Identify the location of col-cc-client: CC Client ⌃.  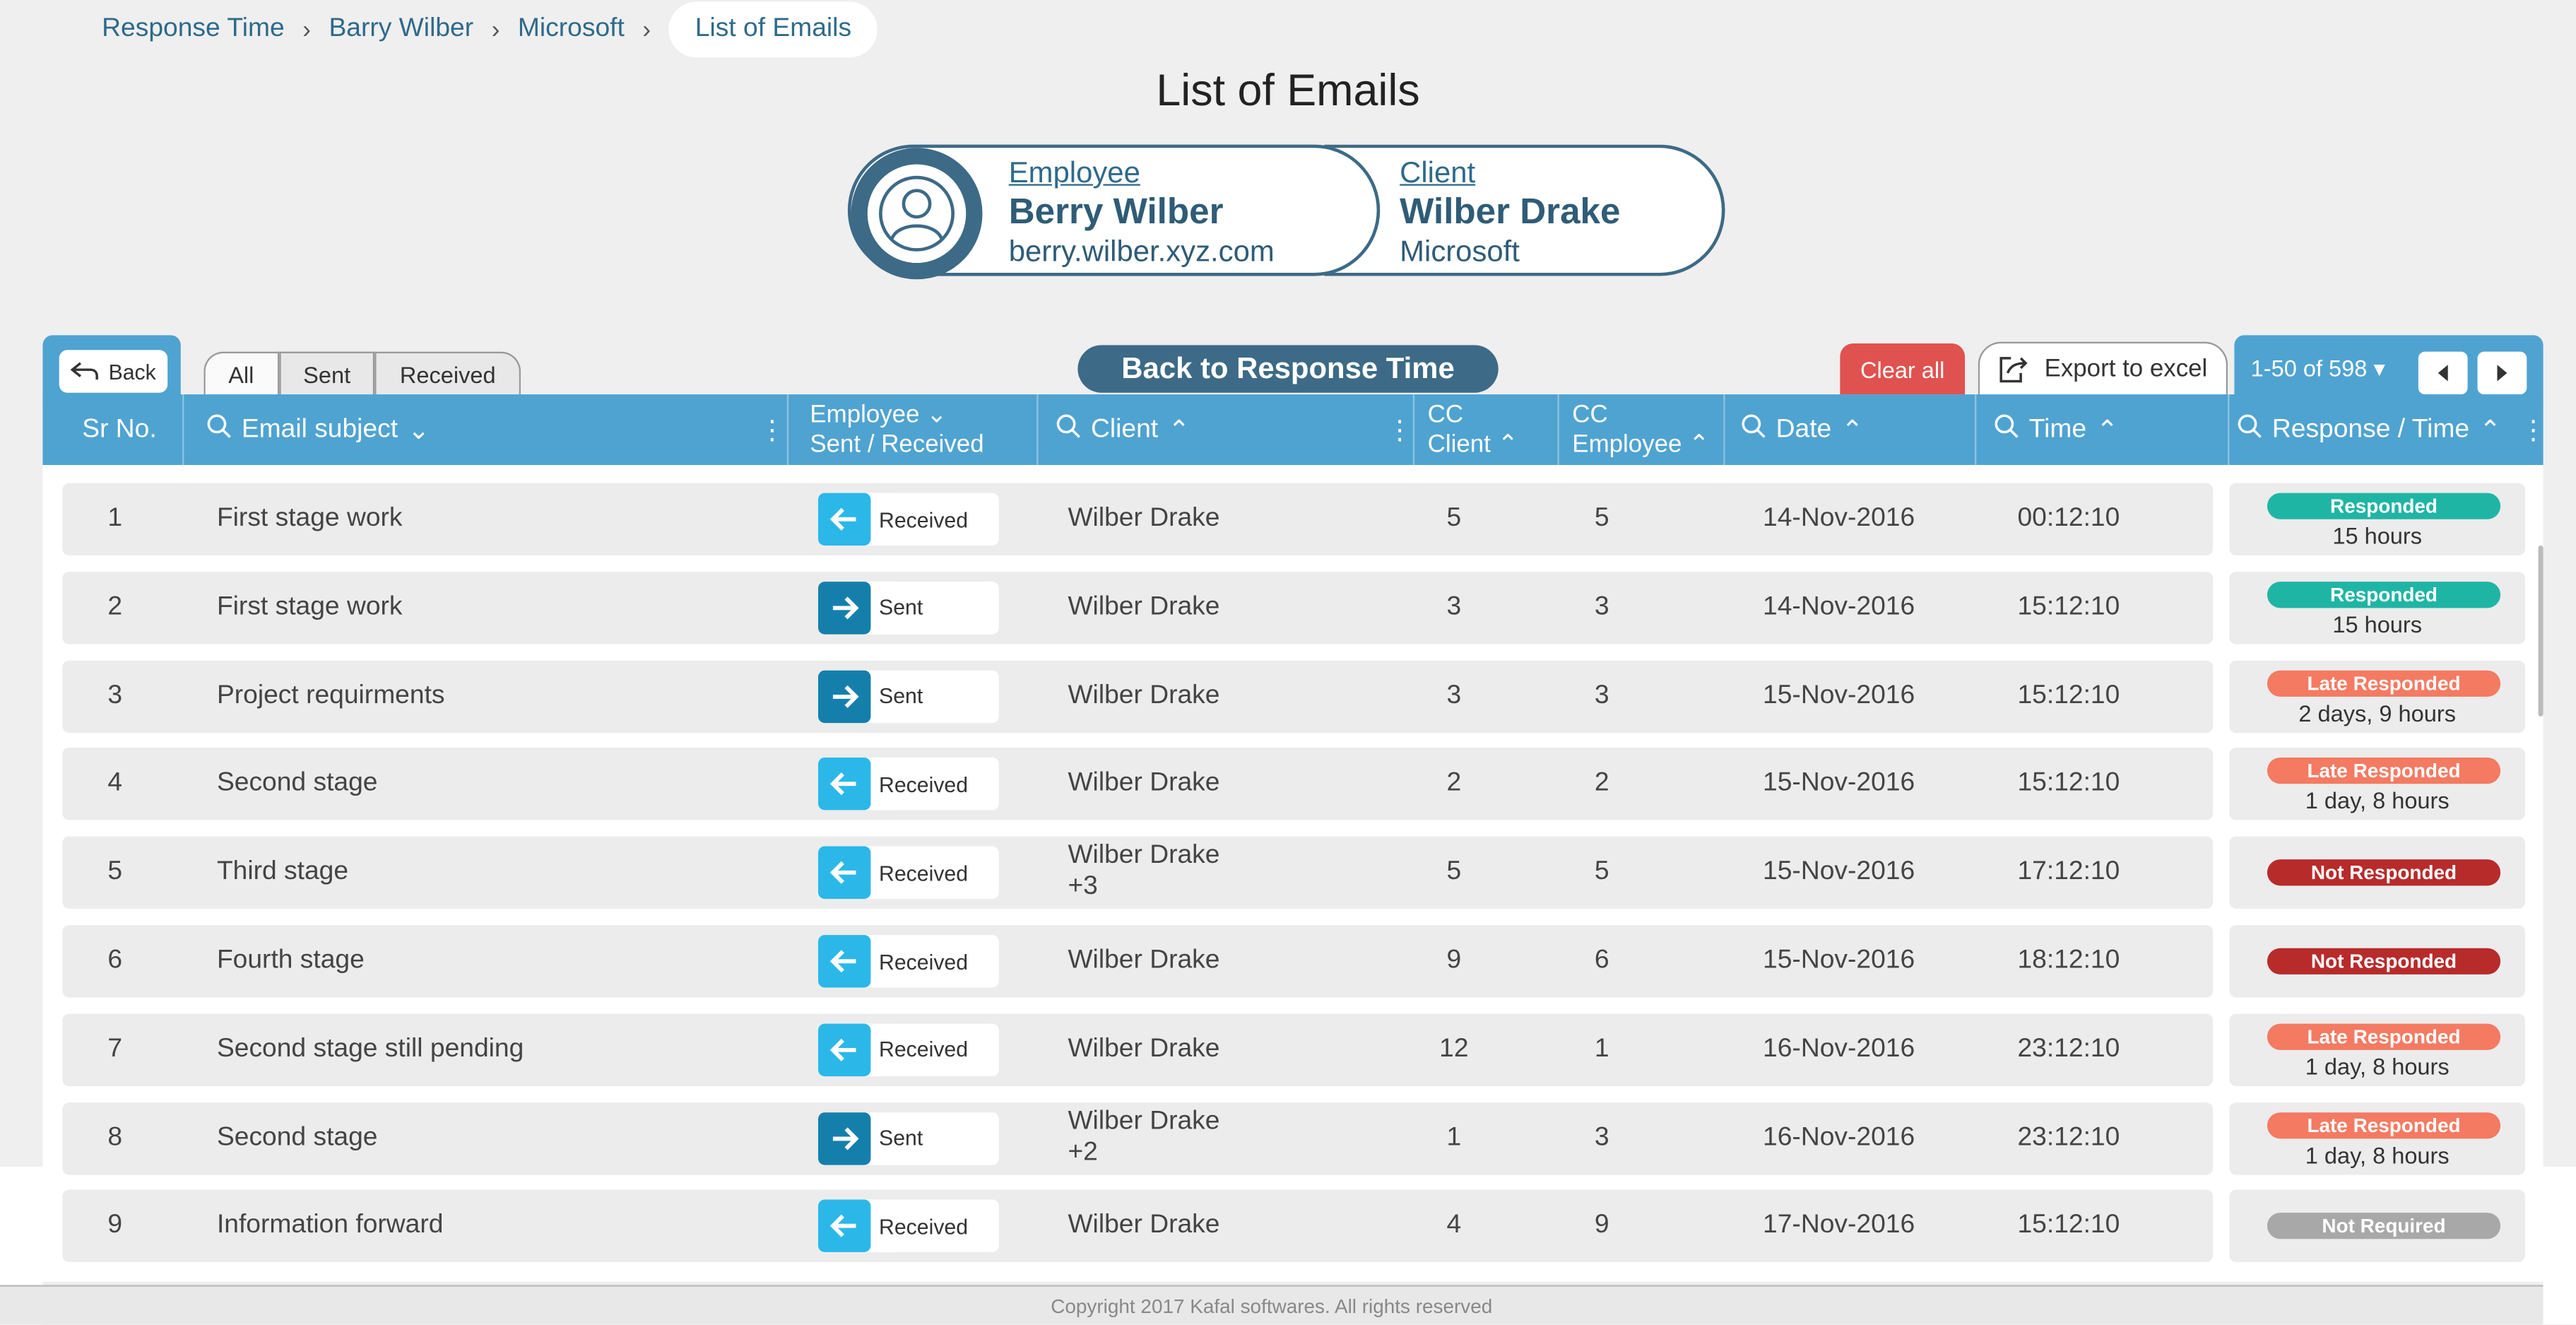
(1473, 429).